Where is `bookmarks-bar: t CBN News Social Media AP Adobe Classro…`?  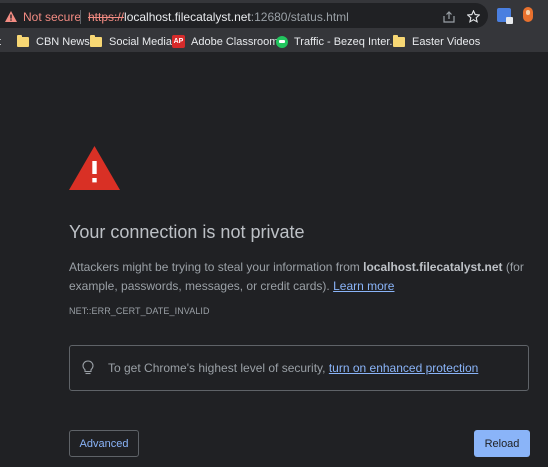 bookmarks-bar: t CBN News Social Media AP Adobe Classro… is located at coordinates (274, 41).